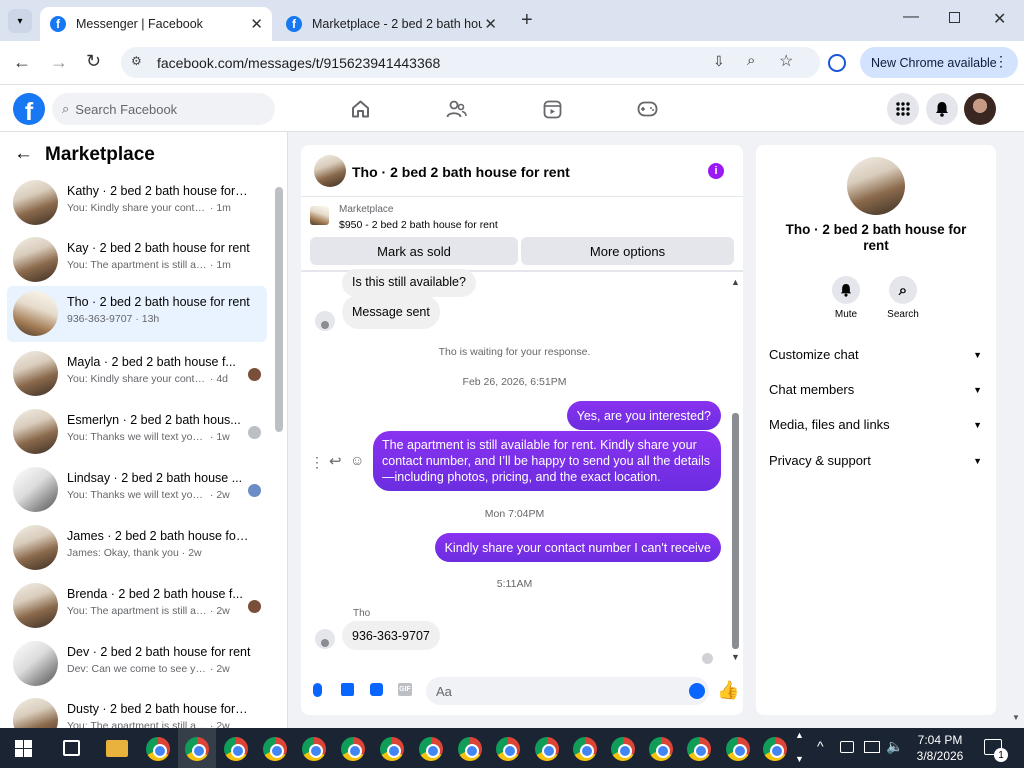 The image size is (1024, 768). Describe the element at coordinates (940, 748) in the screenshot. I see `system-clock: 7:04 PM 3/8/2026` at that location.